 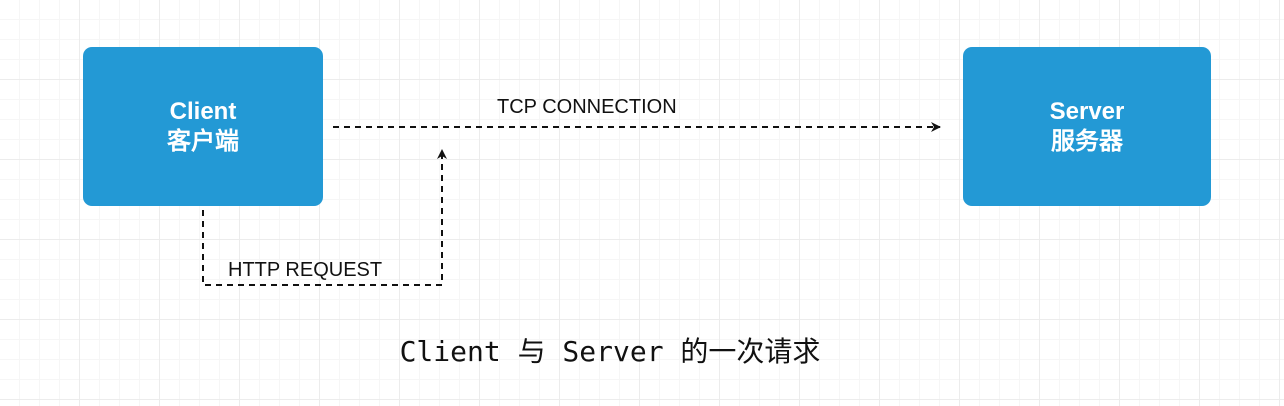 I want to click on tcp-connection-label: TCP CONNECTION, so click(x=587, y=107).